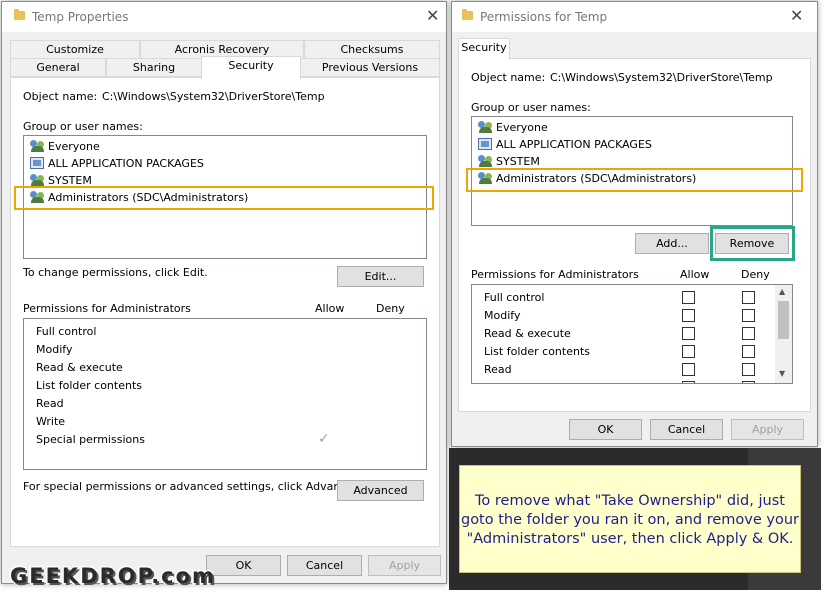 The image size is (824, 598). Describe the element at coordinates (544, 17) in the screenshot. I see `window-title: Permissions for Temp` at that location.